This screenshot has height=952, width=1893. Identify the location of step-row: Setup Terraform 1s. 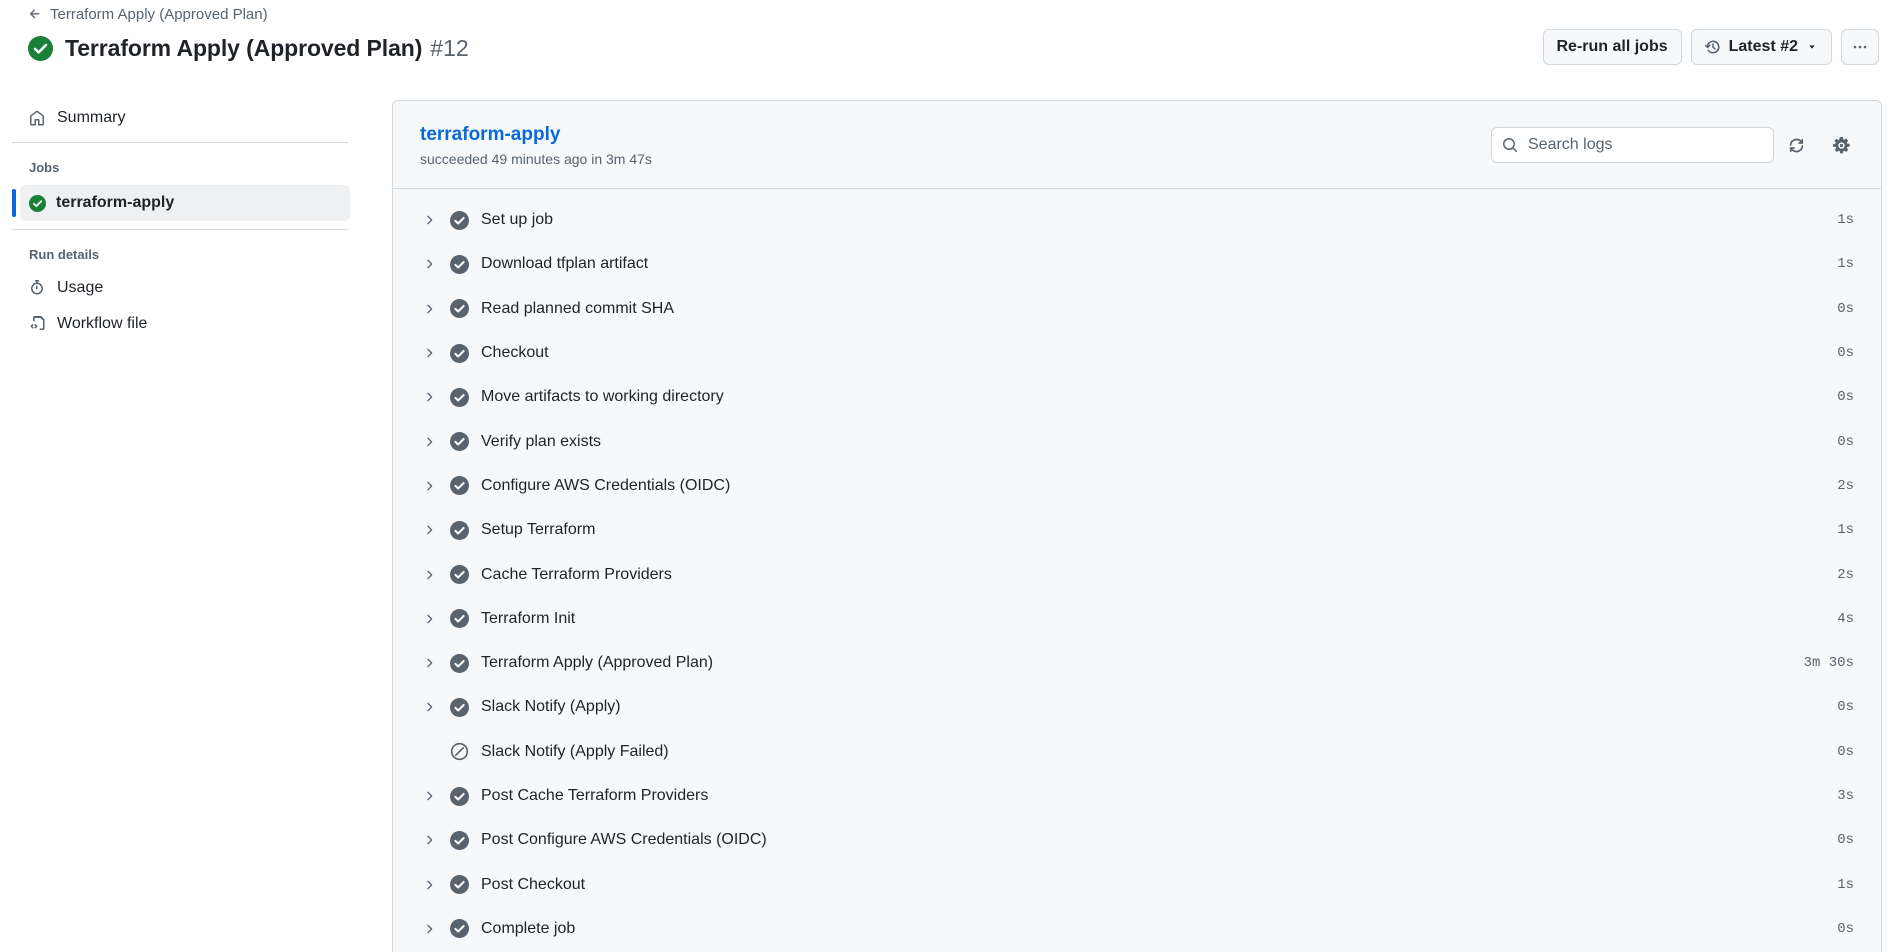
(1137, 530).